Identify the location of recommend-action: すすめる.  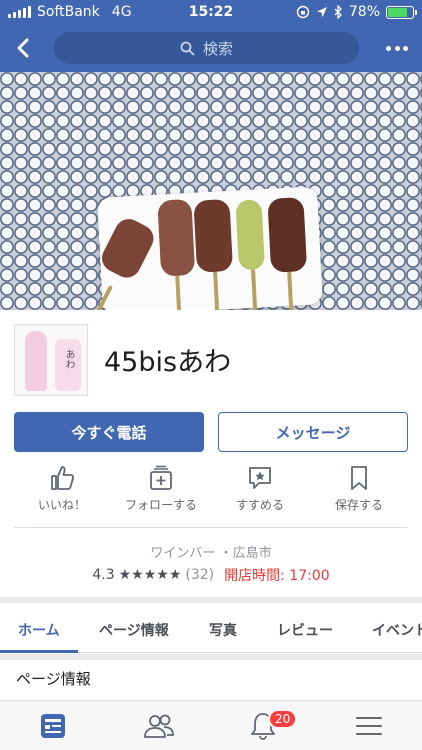
(260, 488).